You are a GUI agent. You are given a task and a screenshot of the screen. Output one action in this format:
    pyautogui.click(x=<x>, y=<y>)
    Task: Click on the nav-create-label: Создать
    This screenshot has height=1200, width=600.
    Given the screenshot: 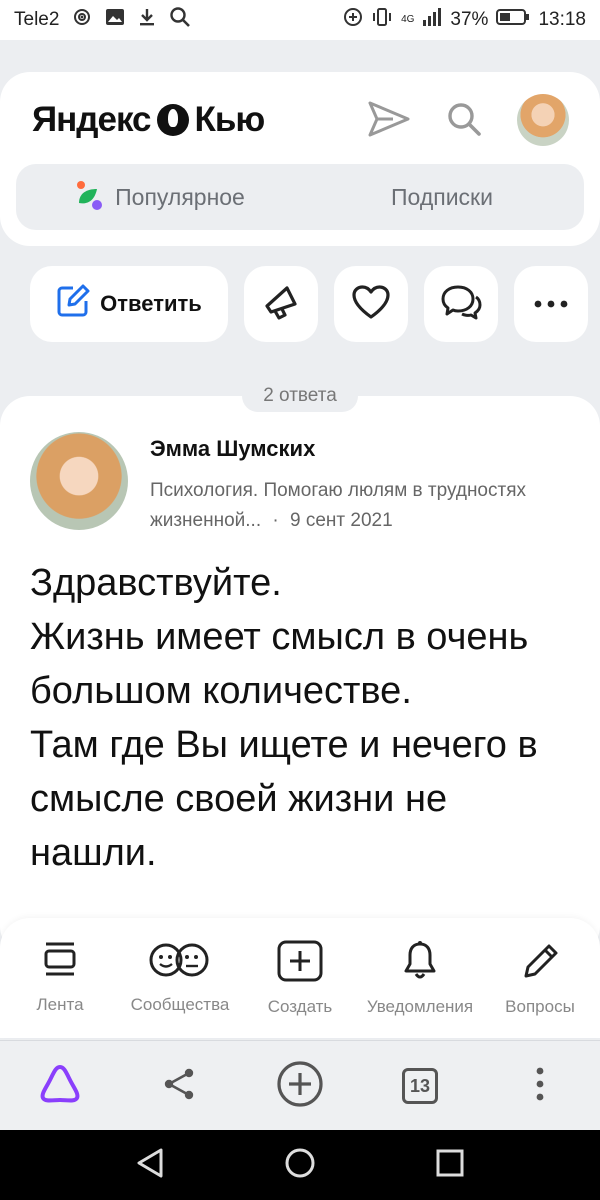 What is the action you would take?
    pyautogui.click(x=300, y=1006)
    